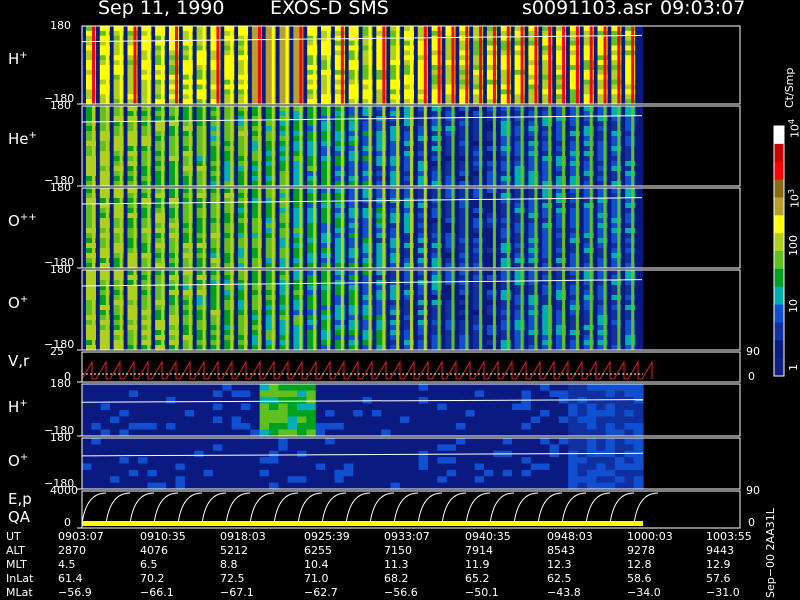 This screenshot has height=600, width=800. Describe the element at coordinates (28, 217) in the screenshot. I see `panel-label-sup: ++` at that location.